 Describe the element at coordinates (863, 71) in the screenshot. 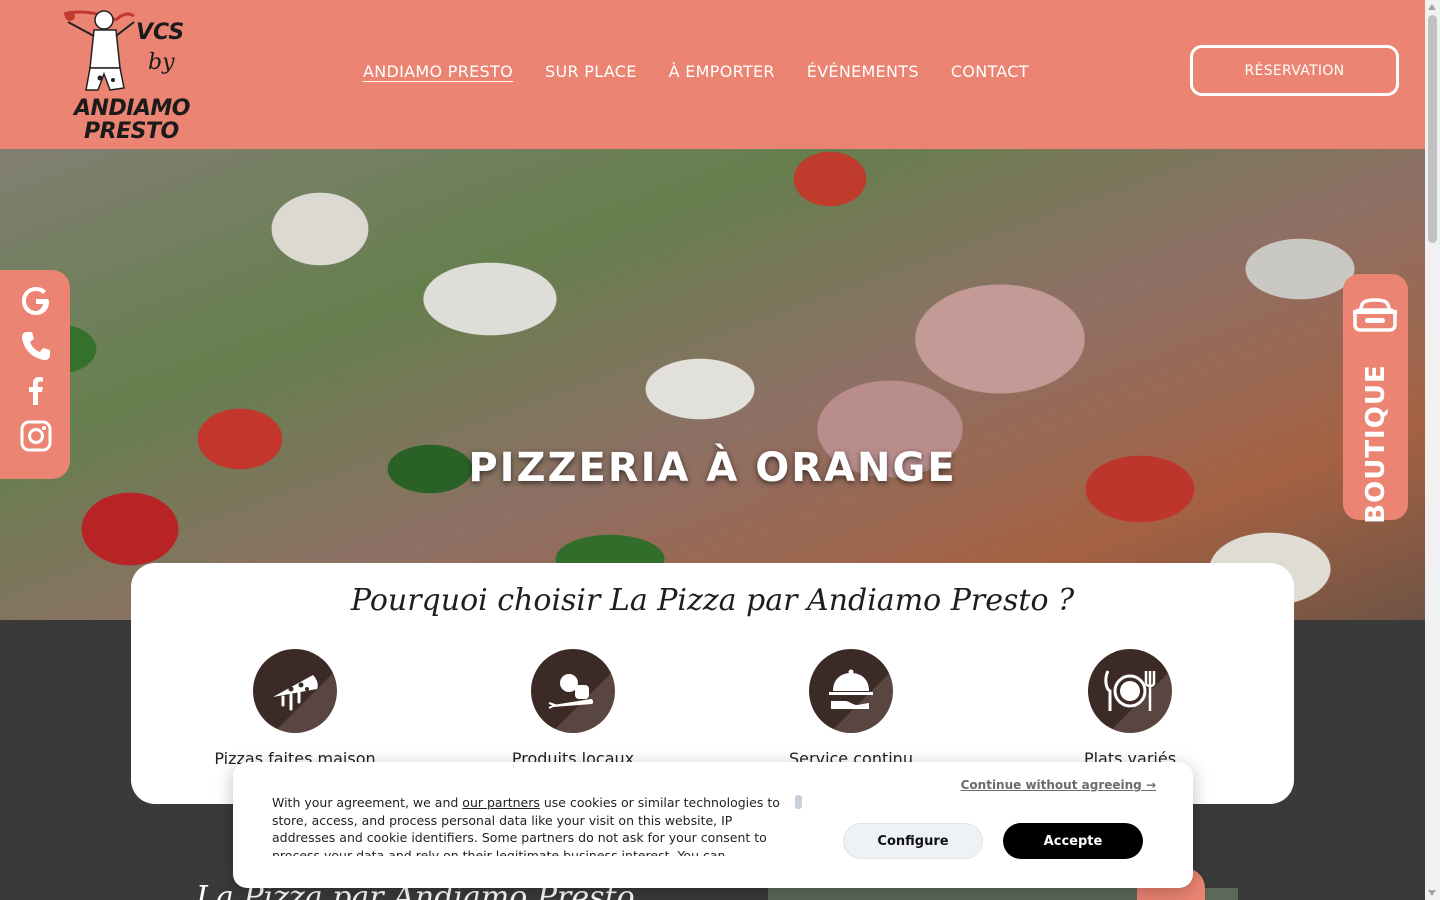

I see `nav-evenements: ÉVÉNEMENTS` at that location.